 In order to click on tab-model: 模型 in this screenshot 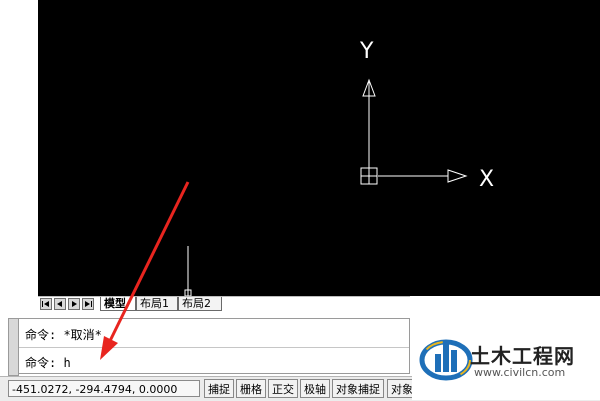, I will do `click(118, 304)`.